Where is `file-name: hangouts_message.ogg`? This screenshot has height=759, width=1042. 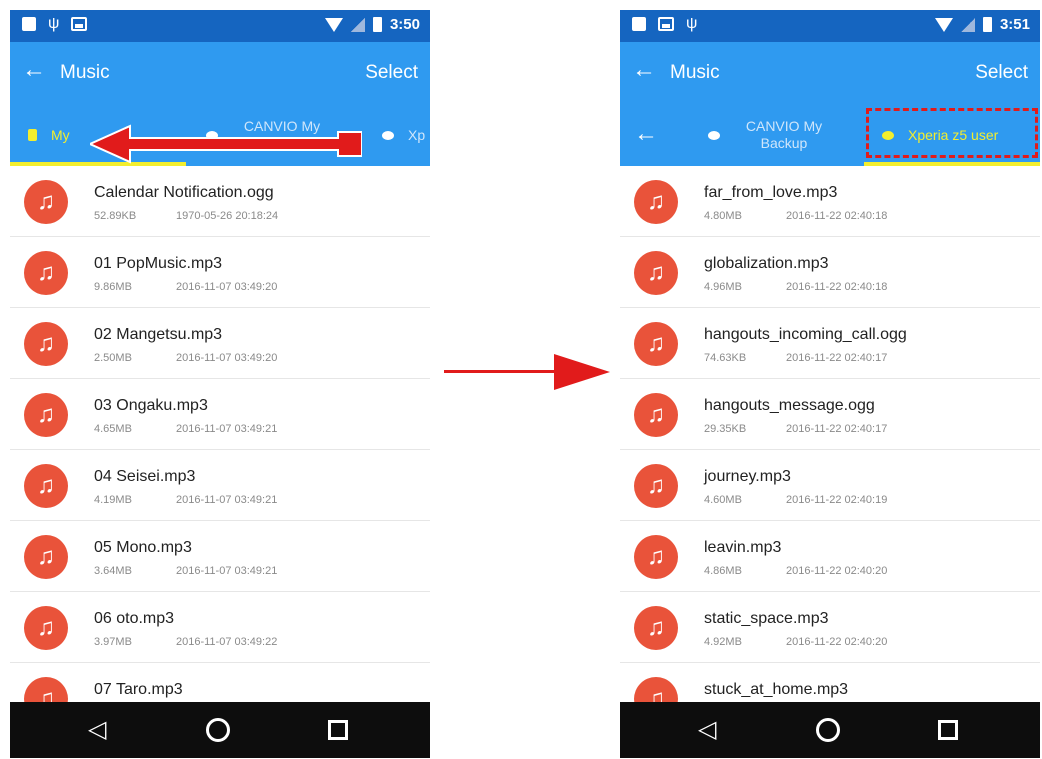 file-name: hangouts_message.ogg is located at coordinates (789, 405).